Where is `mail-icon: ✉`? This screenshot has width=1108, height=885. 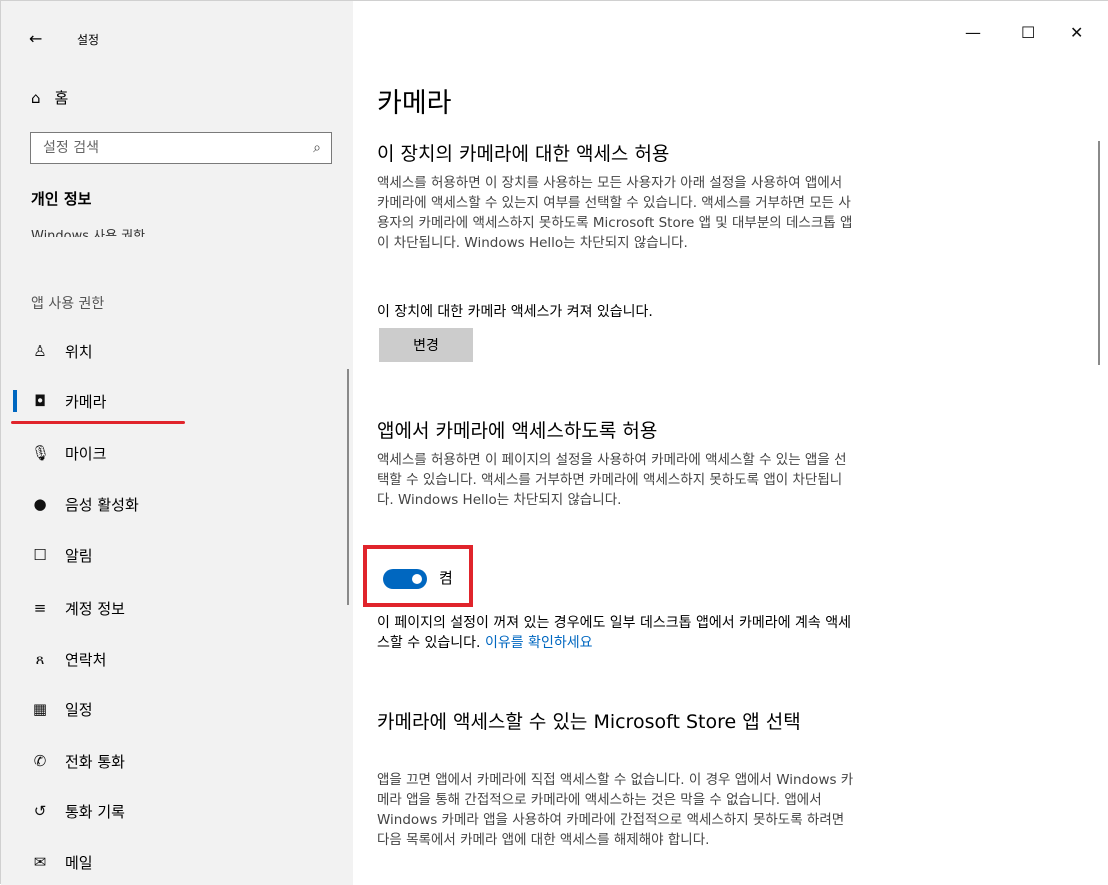 mail-icon: ✉ is located at coordinates (40, 862).